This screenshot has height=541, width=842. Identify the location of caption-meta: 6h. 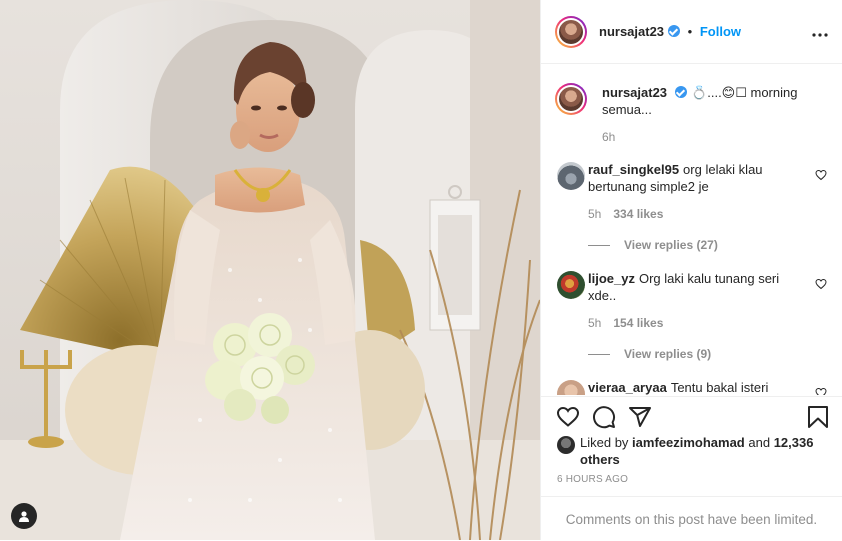
(713, 137).